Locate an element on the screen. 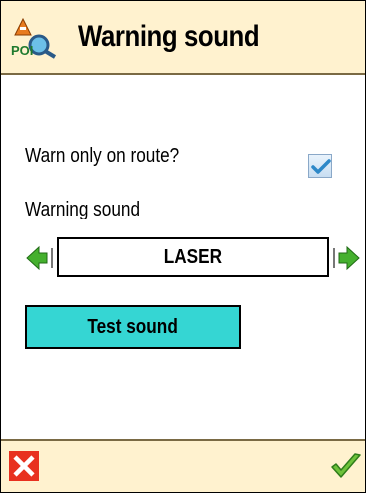 The width and height of the screenshot is (366, 493). warning-sound-label: Warning sound is located at coordinates (83, 209).